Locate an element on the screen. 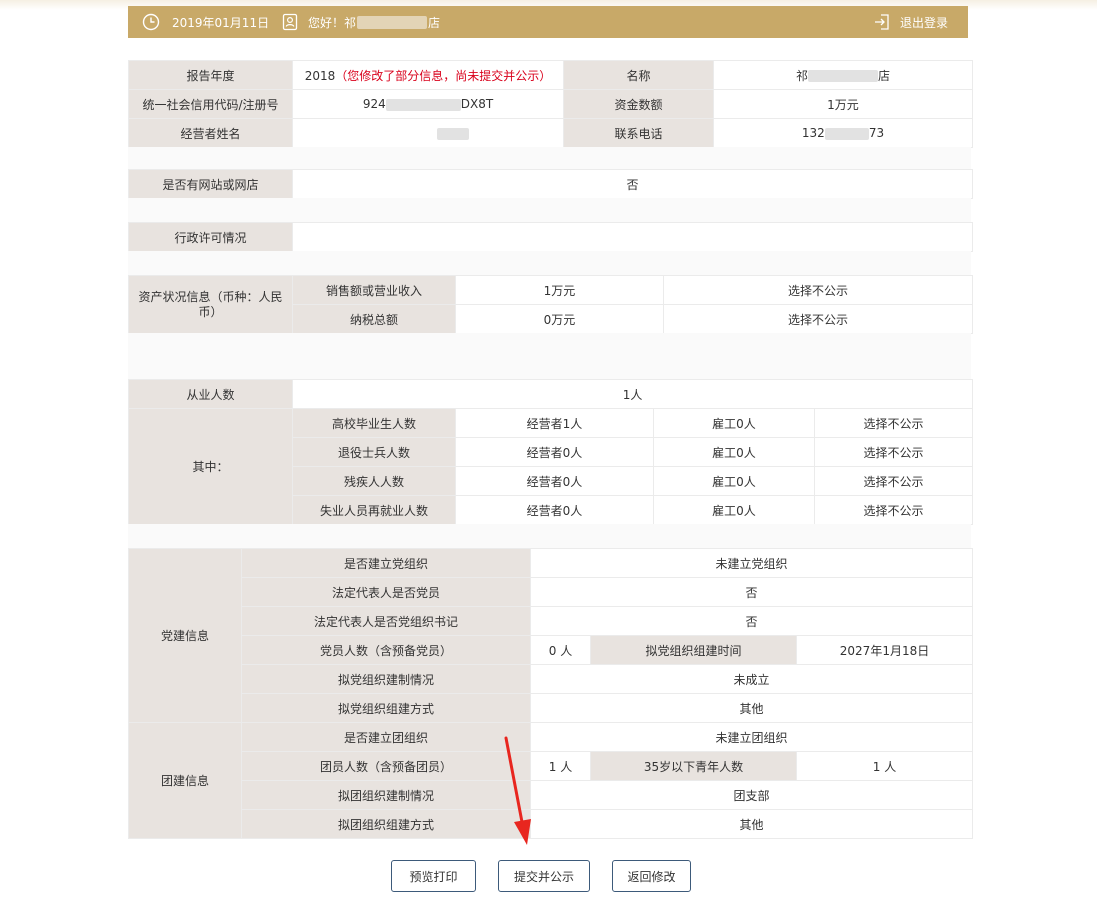 This screenshot has width=1097, height=901. logout-link: 退出登录 is located at coordinates (911, 22).